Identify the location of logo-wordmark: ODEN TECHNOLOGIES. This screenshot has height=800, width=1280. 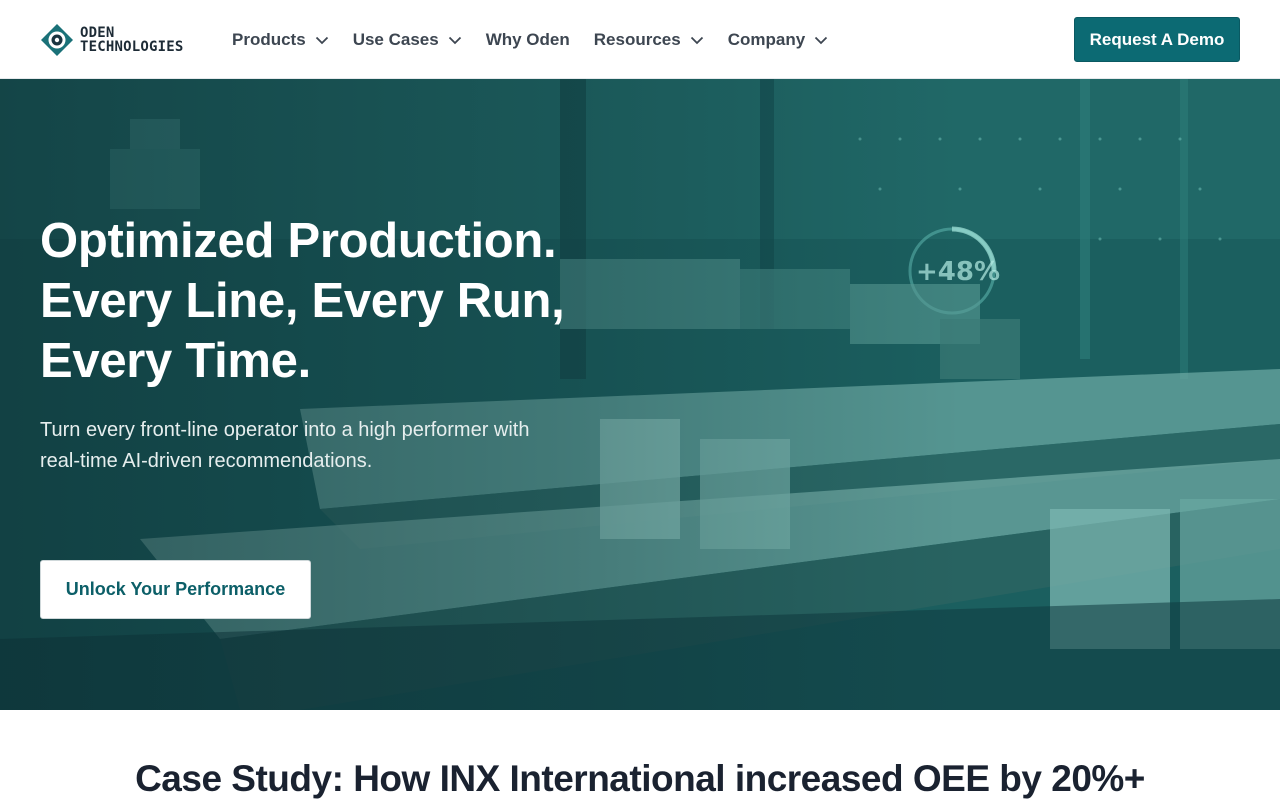
(132, 40).